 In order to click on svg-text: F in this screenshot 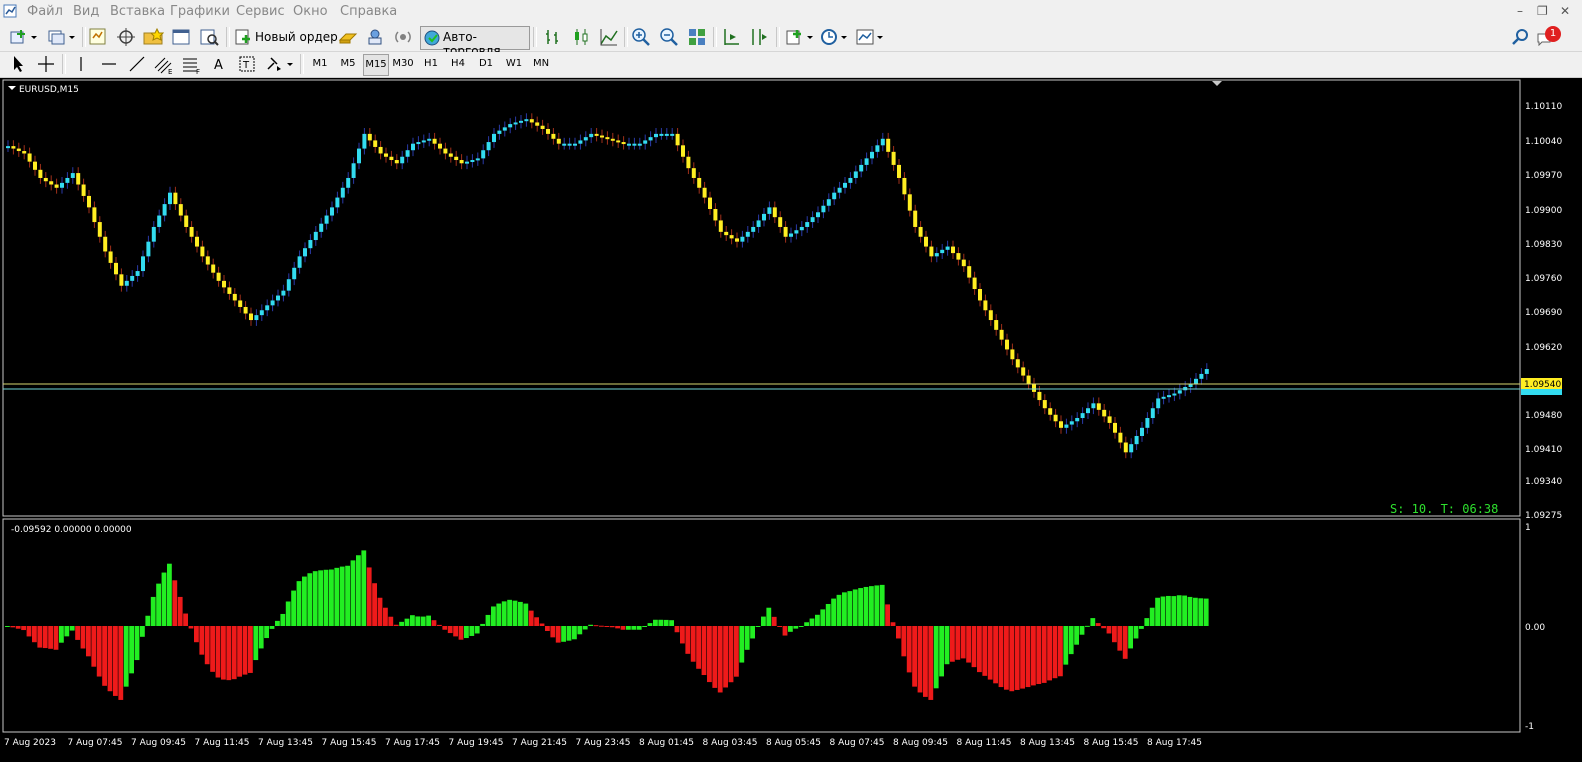, I will do `click(198, 71)`.